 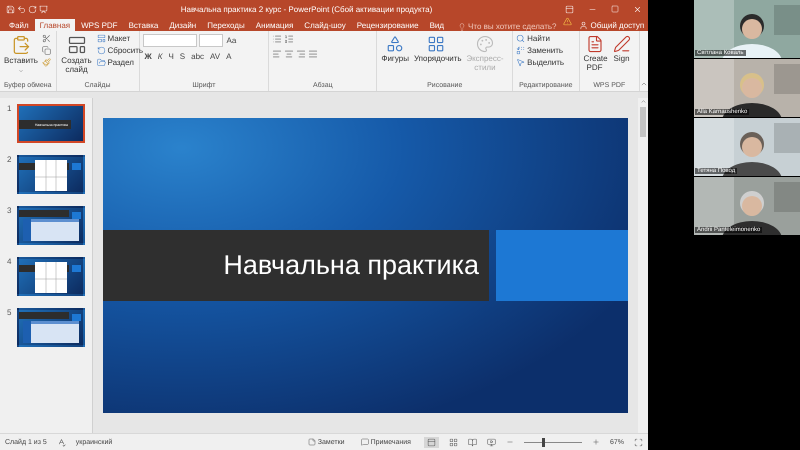 What do you see at coordinates (540, 38) in the screenshot?
I see `ribbon-item: Найти` at bounding box center [540, 38].